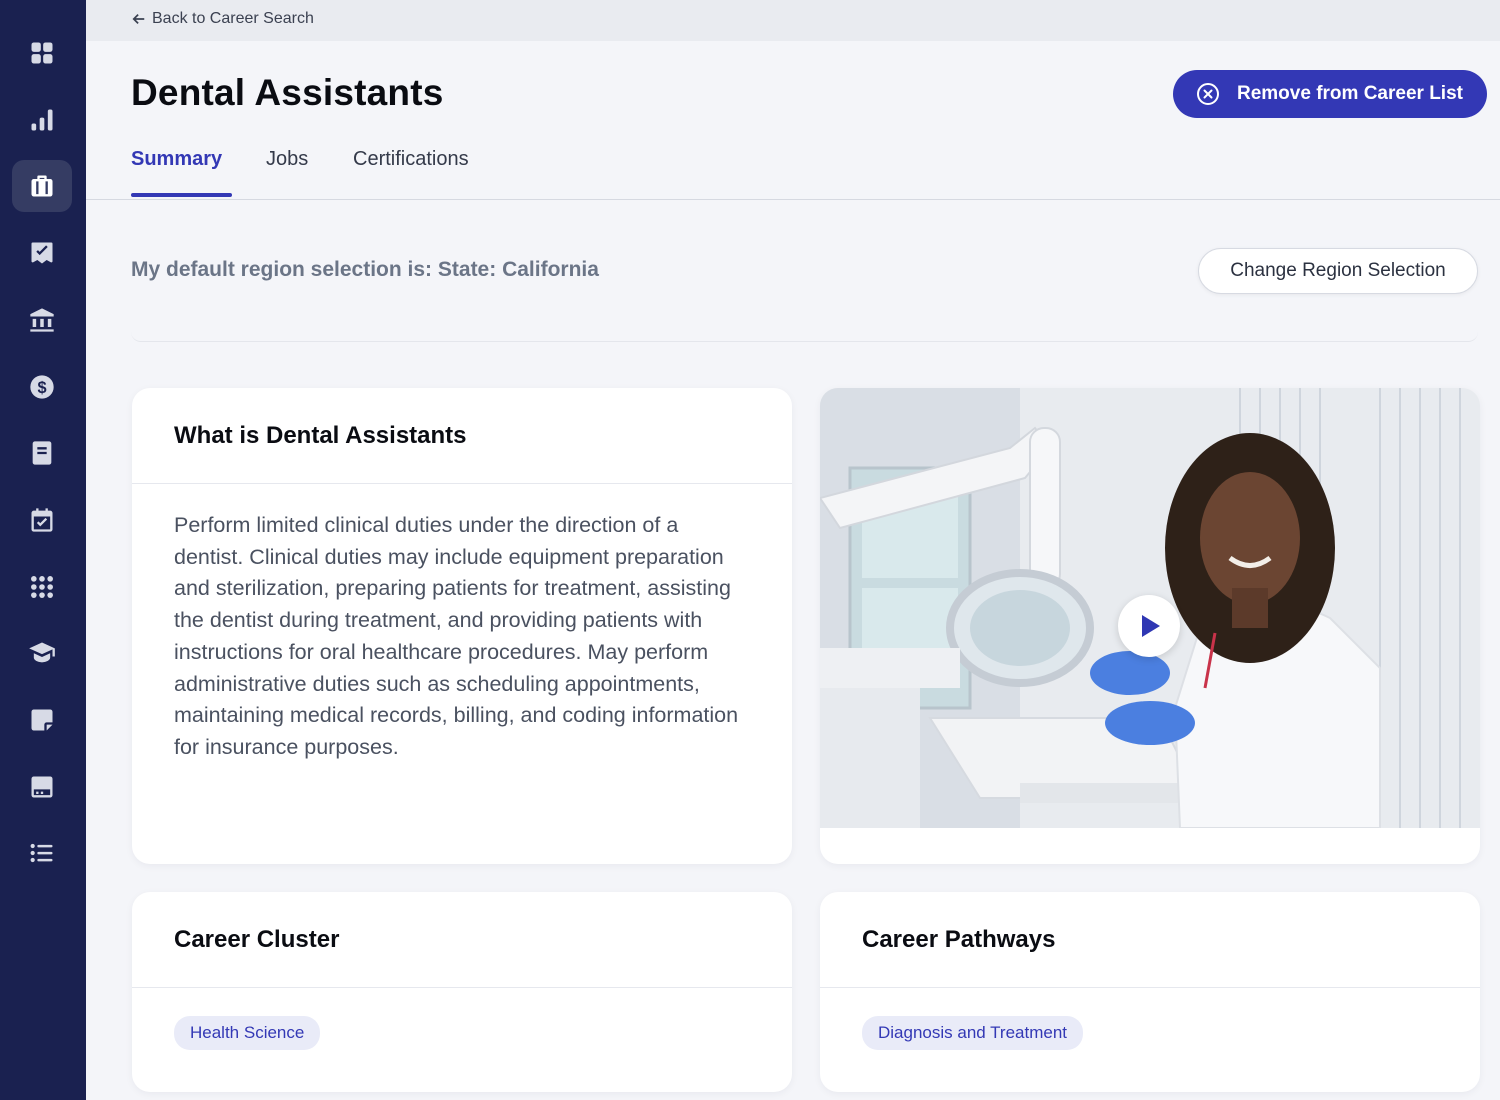 Image resolution: width=1500 pixels, height=1100 pixels. Describe the element at coordinates (287, 159) in the screenshot. I see `tab-jobs: Jobs` at that location.